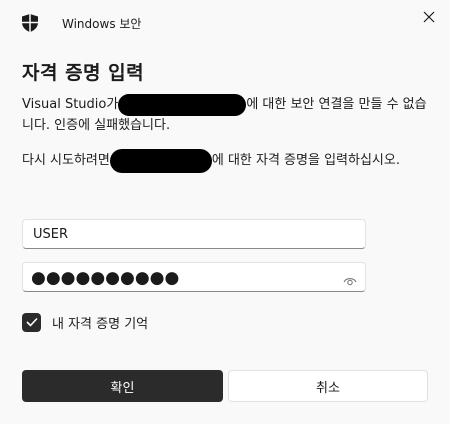 The image size is (450, 424). Describe the element at coordinates (225, 22) in the screenshot. I see `title-bar: Windows 보안` at that location.